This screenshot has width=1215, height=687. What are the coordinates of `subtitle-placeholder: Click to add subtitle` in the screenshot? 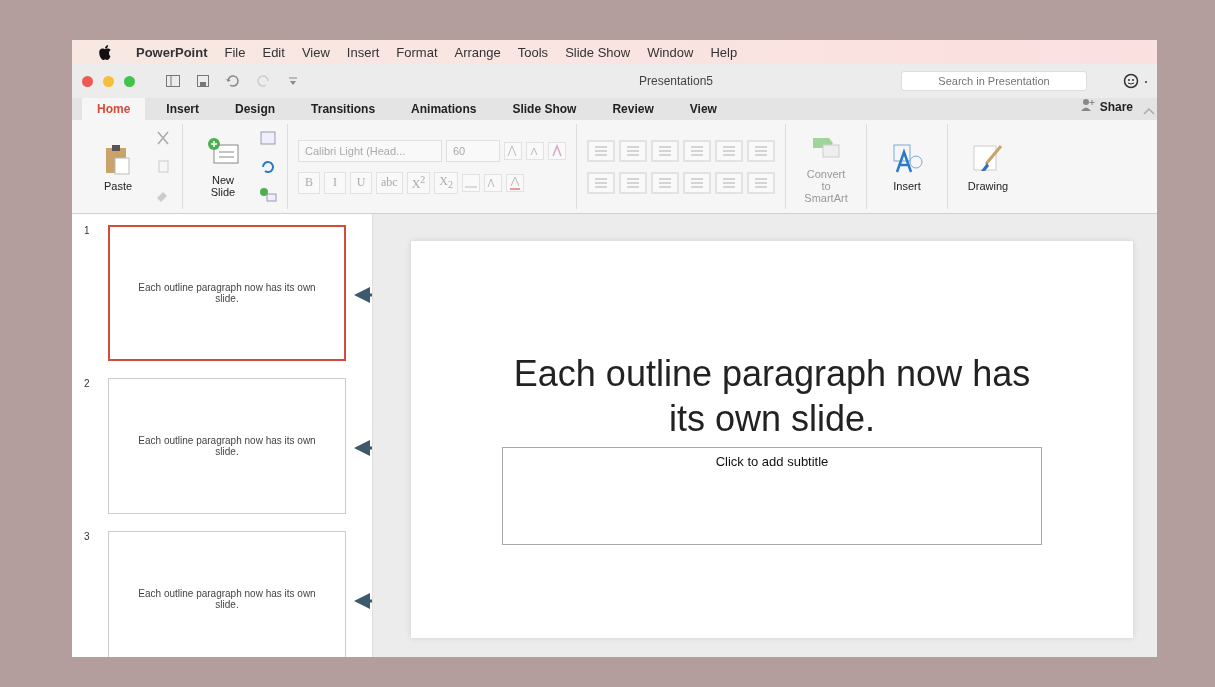 It's located at (772, 496).